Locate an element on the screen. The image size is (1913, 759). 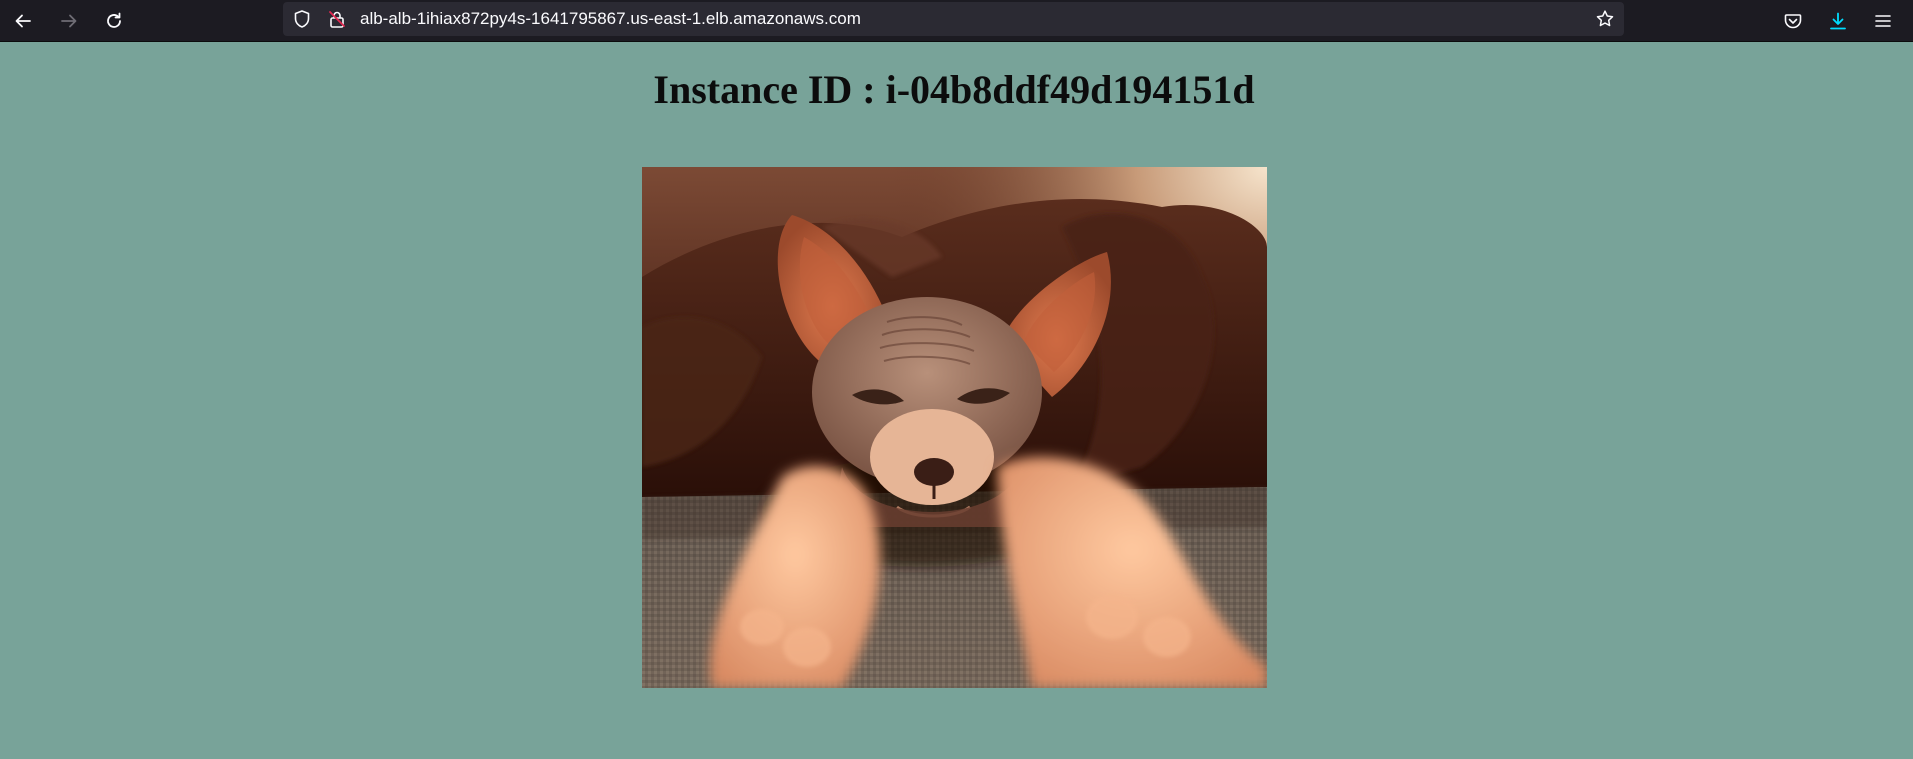
menu-button is located at coordinates (1883, 21).